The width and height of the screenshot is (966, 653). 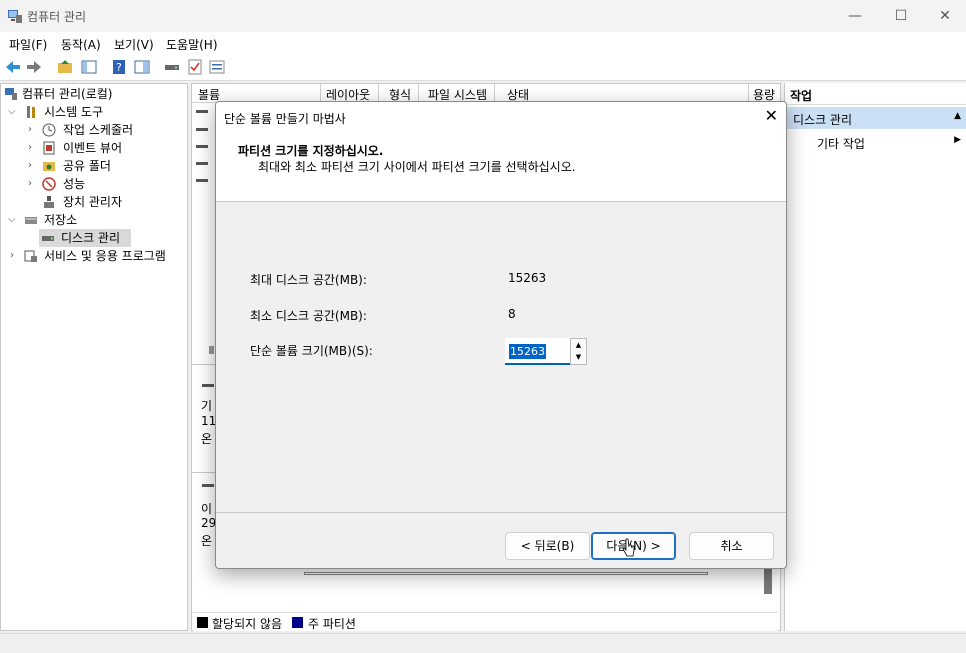 What do you see at coordinates (217, 67) in the screenshot?
I see `list-view-icon` at bounding box center [217, 67].